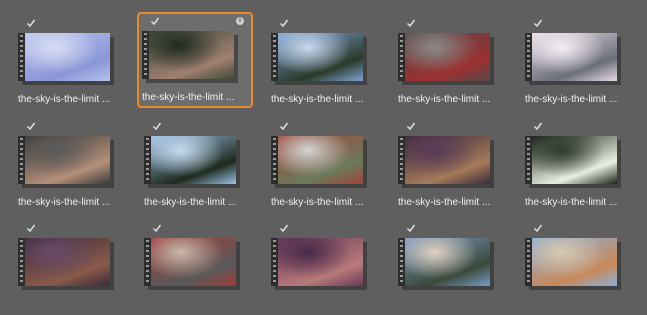 This screenshot has width=647, height=315. What do you see at coordinates (447, 262) in the screenshot?
I see `person-sky-clip-thumbnail` at bounding box center [447, 262].